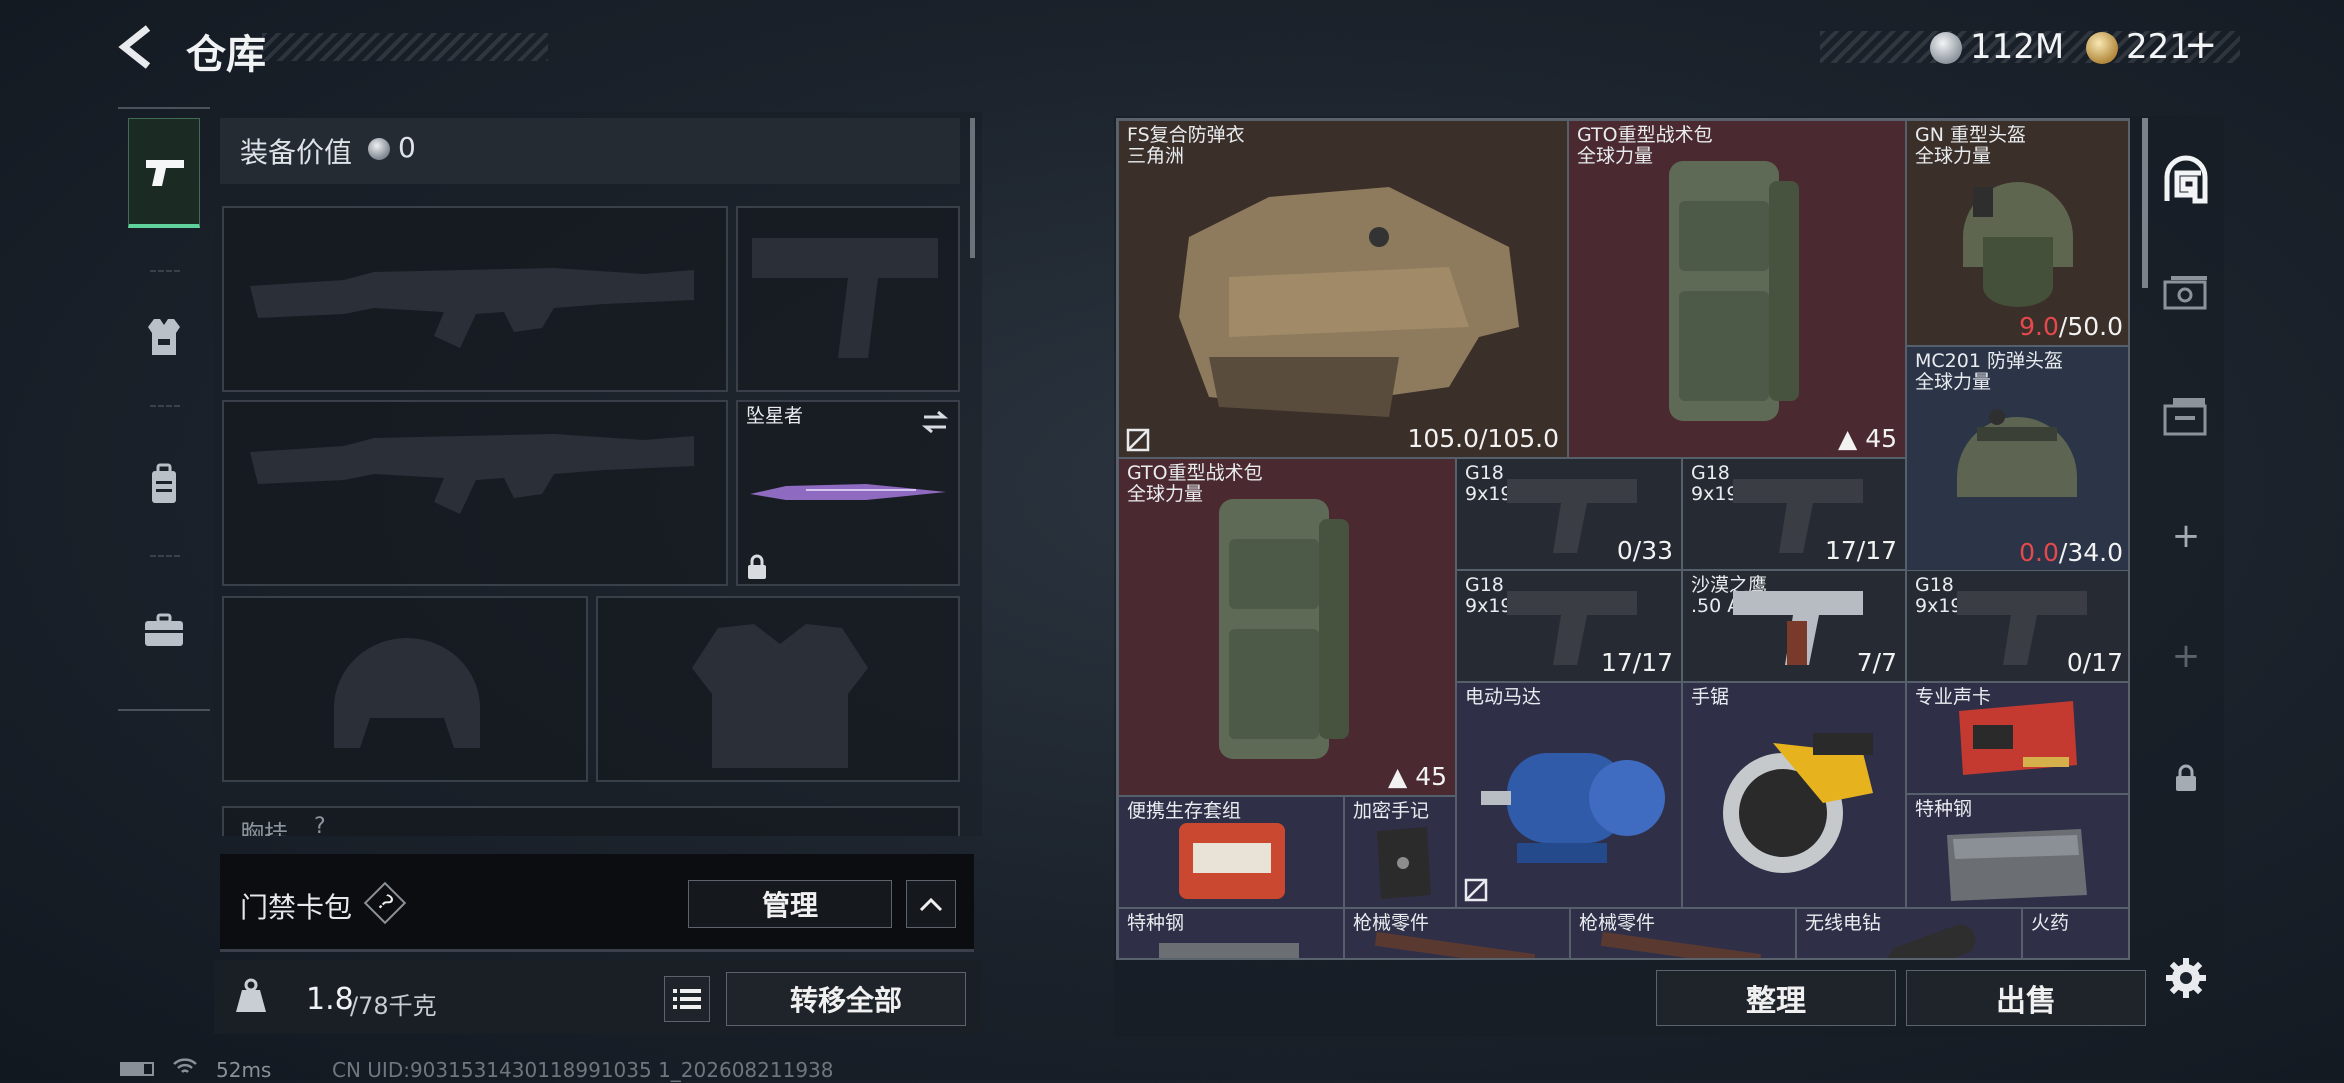 The width and height of the screenshot is (2344, 1083). I want to click on armor-silhouette-icon, so click(780, 696).